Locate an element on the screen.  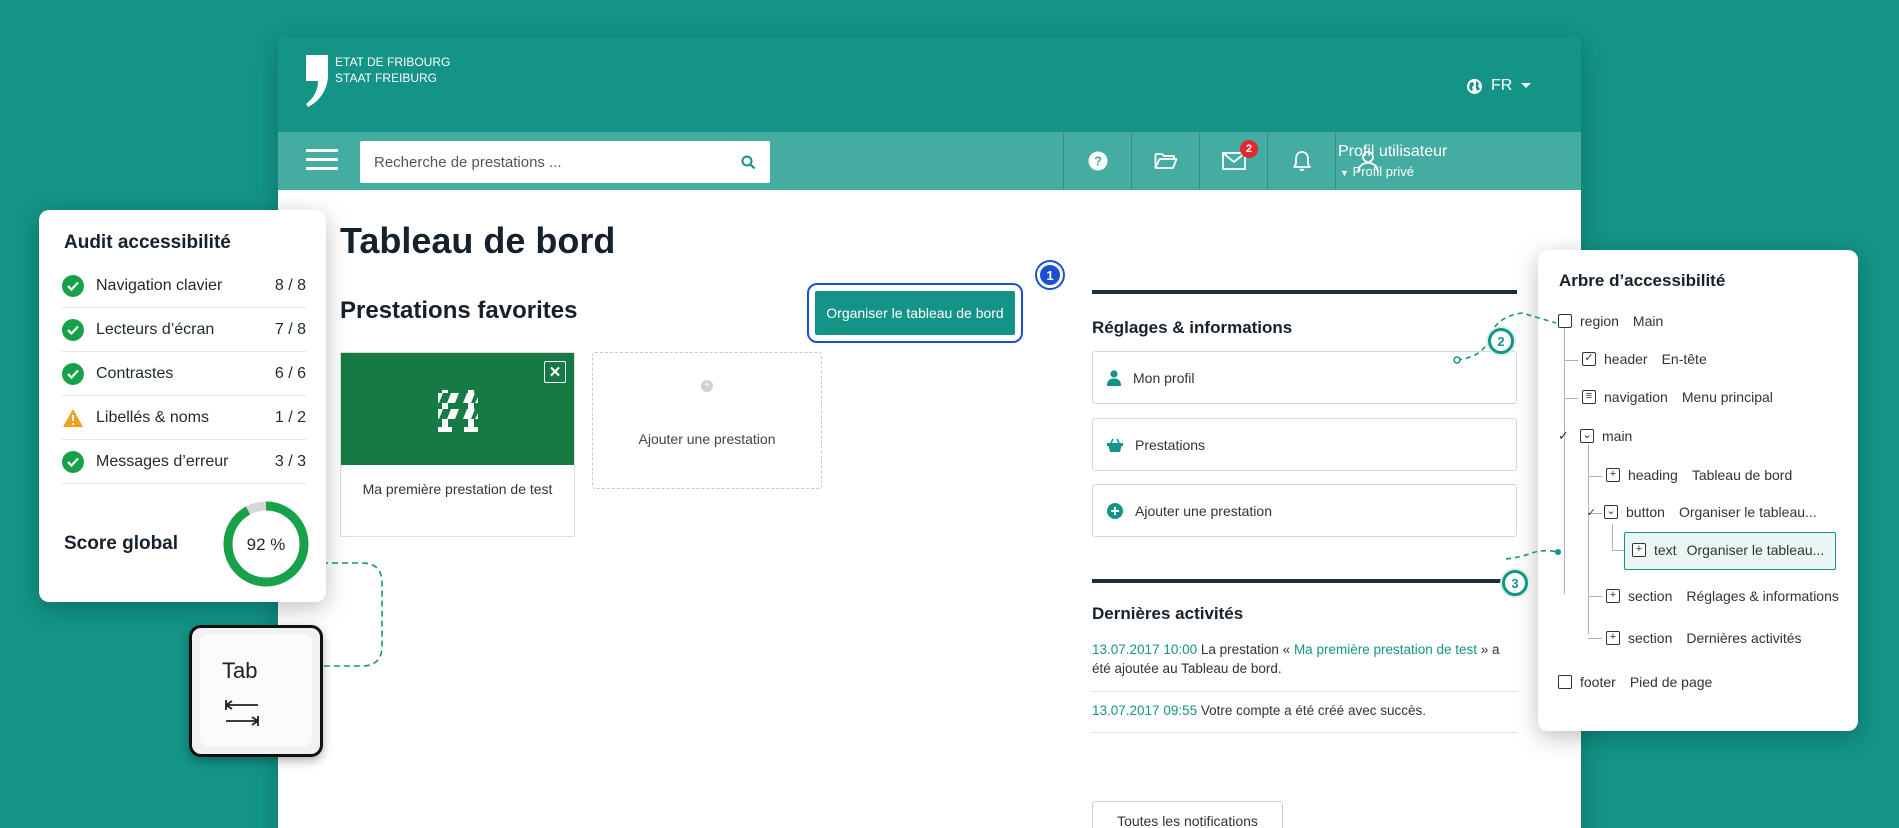
tree-title: Arbre d’accessibilité is located at coordinates (1642, 280).